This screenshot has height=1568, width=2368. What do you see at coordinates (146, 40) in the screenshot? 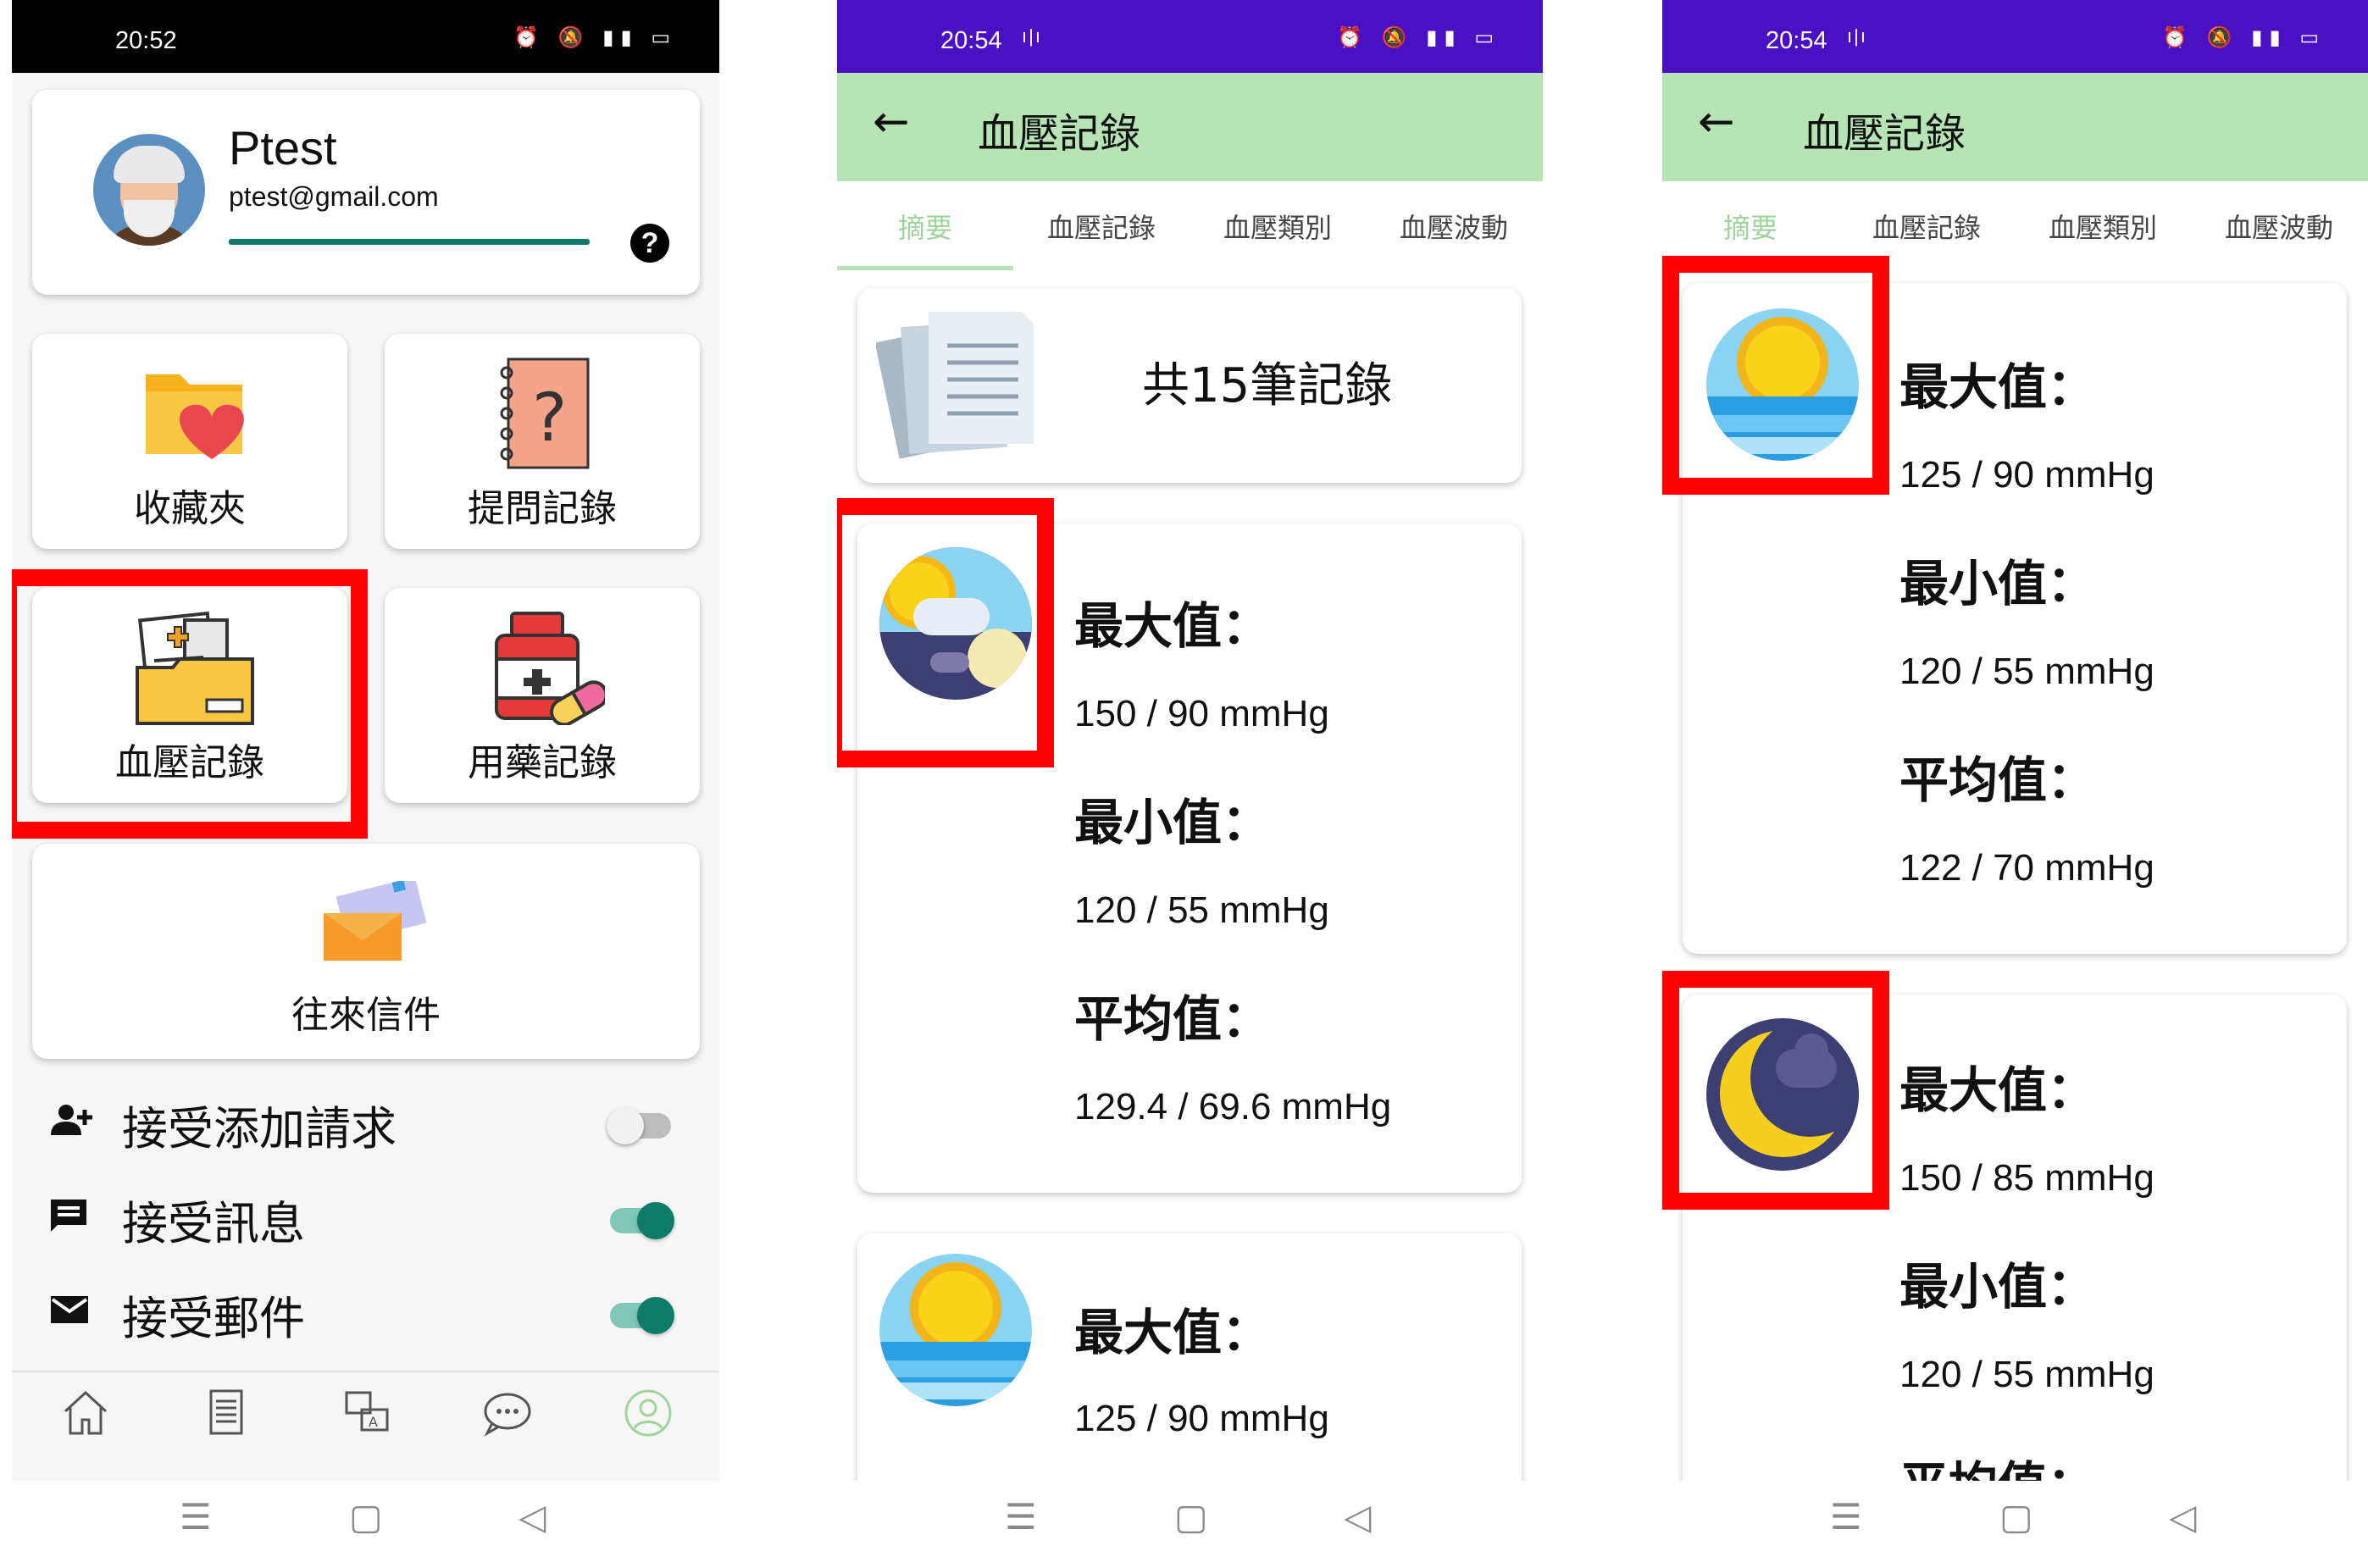
I see `status-time: 20:52` at bounding box center [146, 40].